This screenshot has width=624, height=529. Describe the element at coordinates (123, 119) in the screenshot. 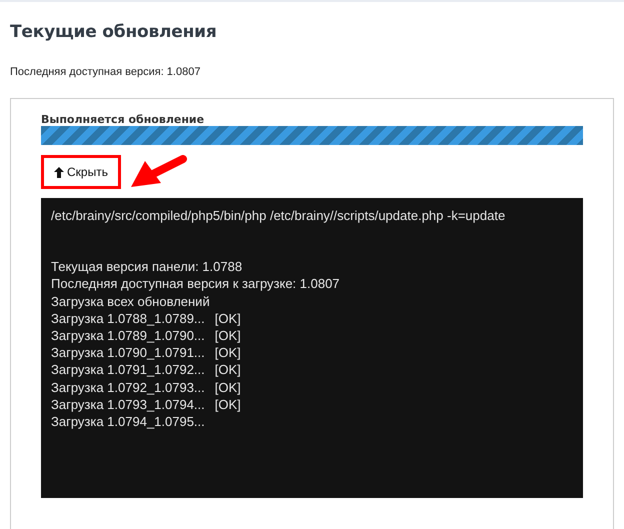

I see `progress-label: Выполняется обновление` at that location.